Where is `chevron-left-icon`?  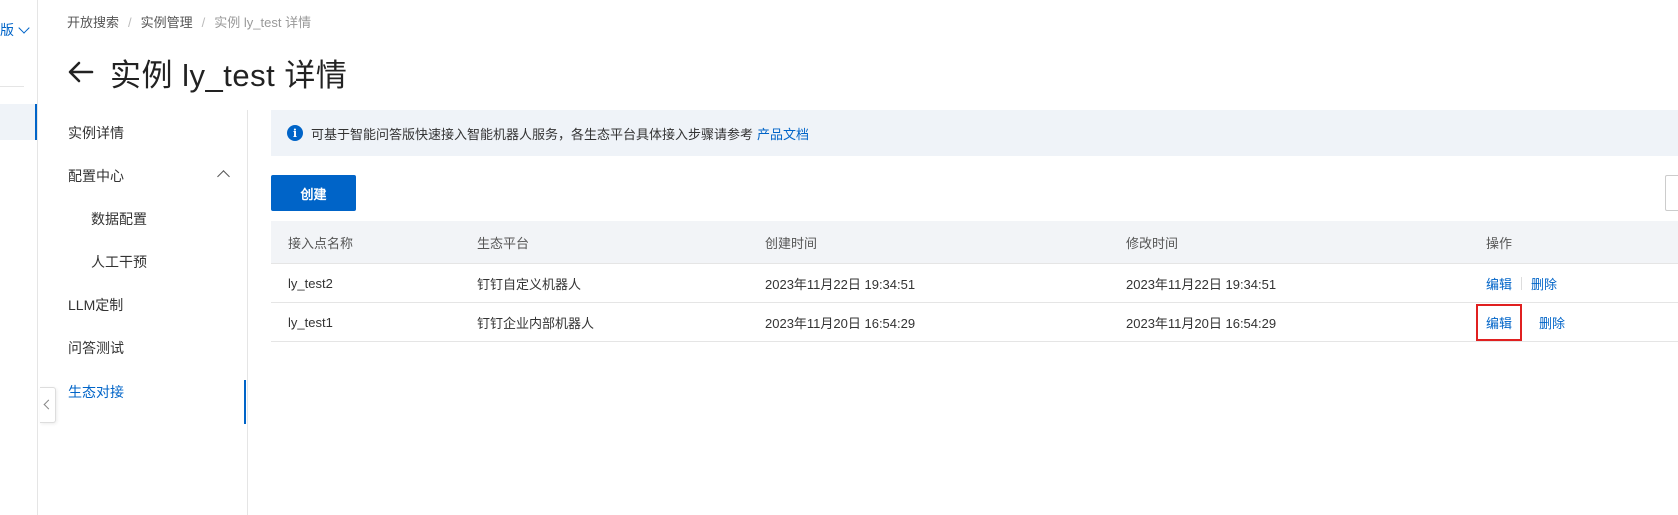 chevron-left-icon is located at coordinates (48, 404).